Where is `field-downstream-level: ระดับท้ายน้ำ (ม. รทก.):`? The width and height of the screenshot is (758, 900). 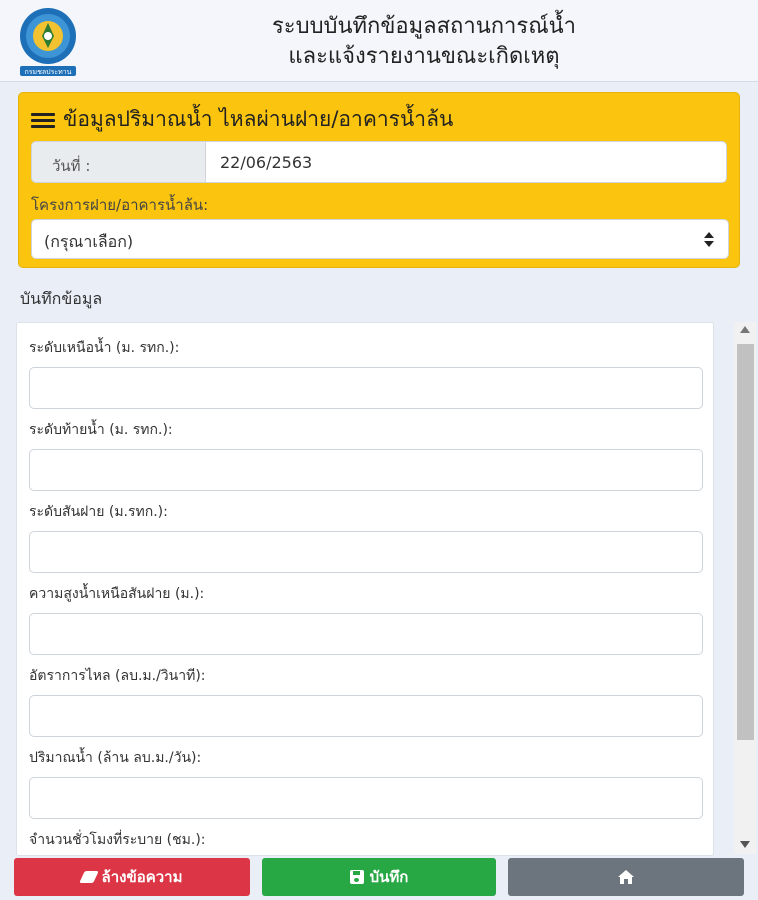
field-downstream-level: ระดับท้ายน้ำ (ม. รทก.): is located at coordinates (366, 455).